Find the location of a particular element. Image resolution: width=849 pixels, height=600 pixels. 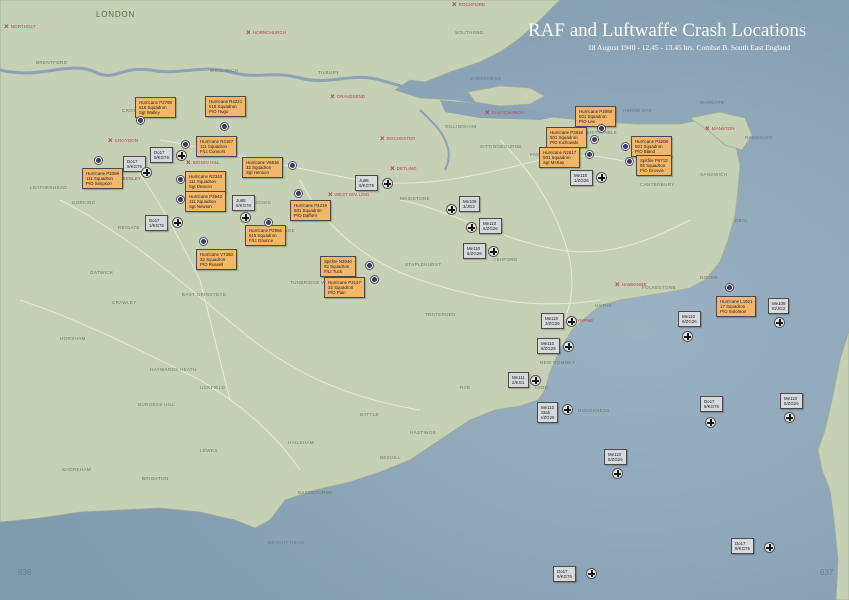

airfield-gravesend: × GRAVESEND is located at coordinates (348, 96).